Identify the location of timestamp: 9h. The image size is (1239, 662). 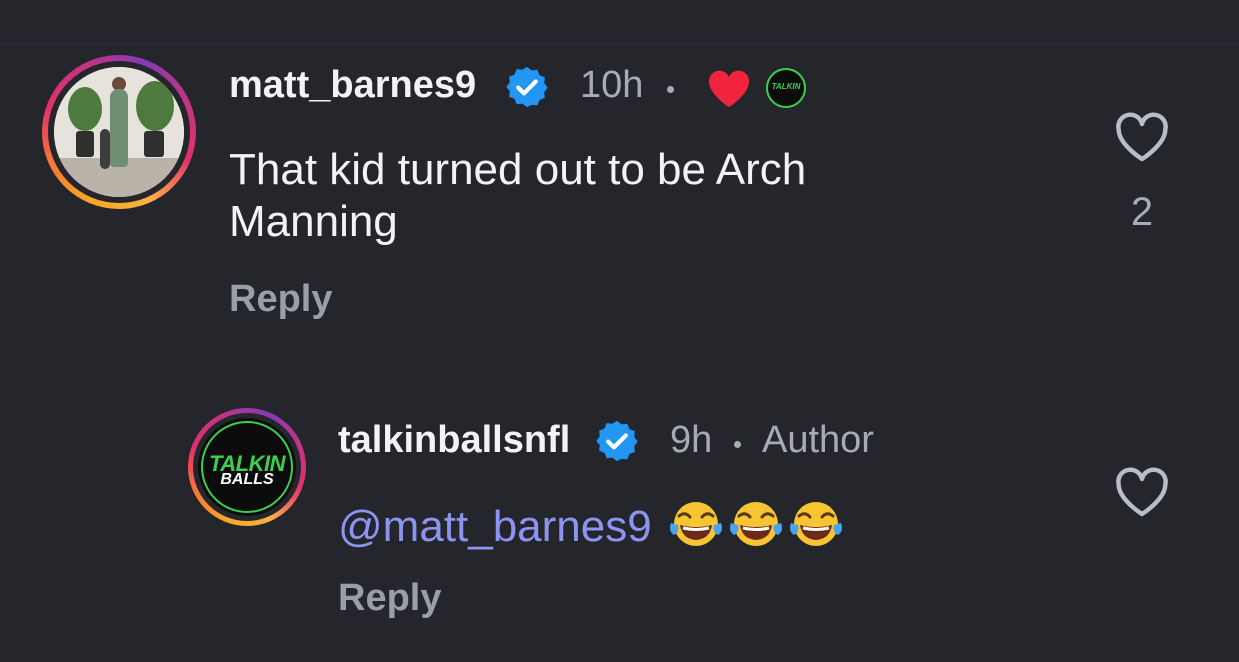
(691, 440).